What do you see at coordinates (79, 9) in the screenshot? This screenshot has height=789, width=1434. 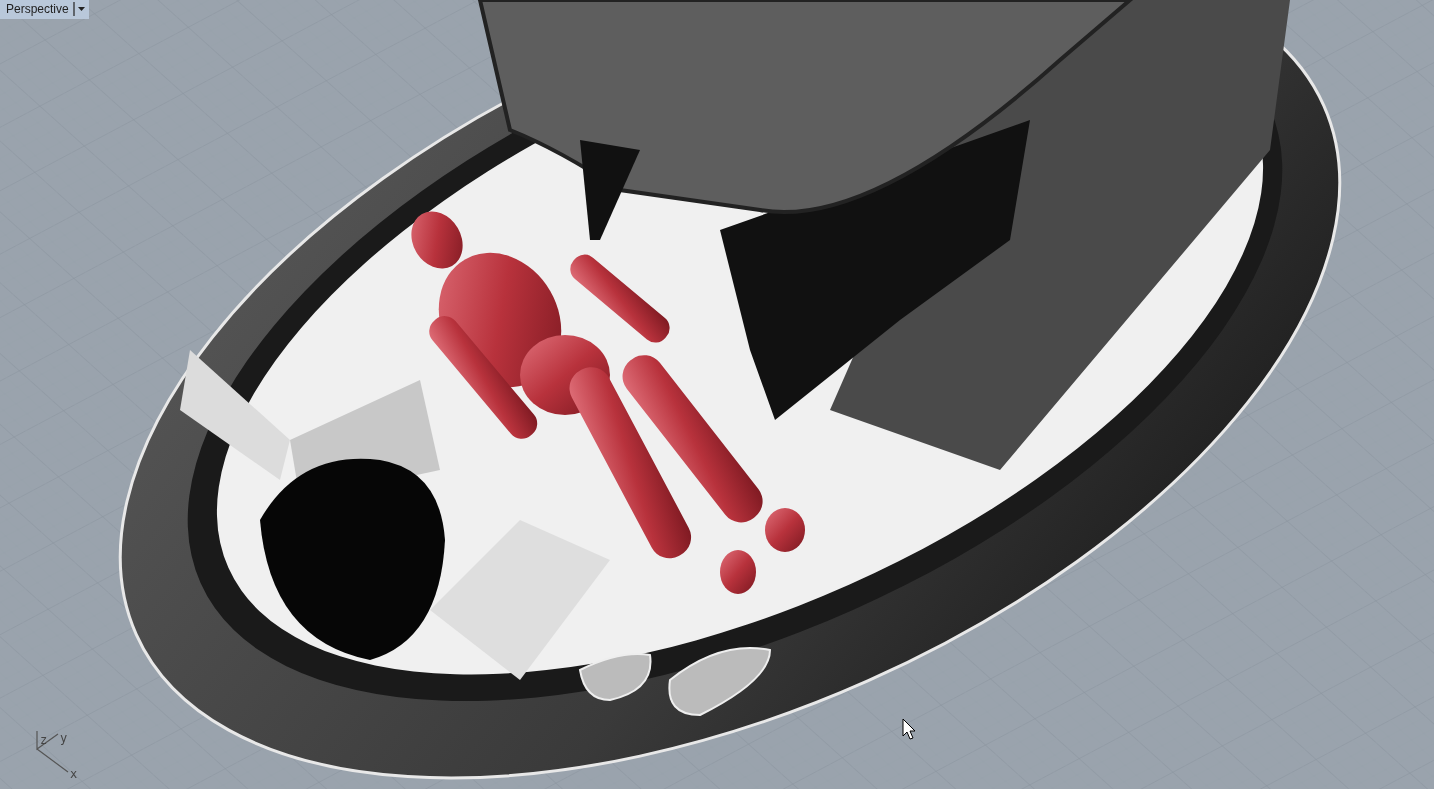 I see `caret-icon` at bounding box center [79, 9].